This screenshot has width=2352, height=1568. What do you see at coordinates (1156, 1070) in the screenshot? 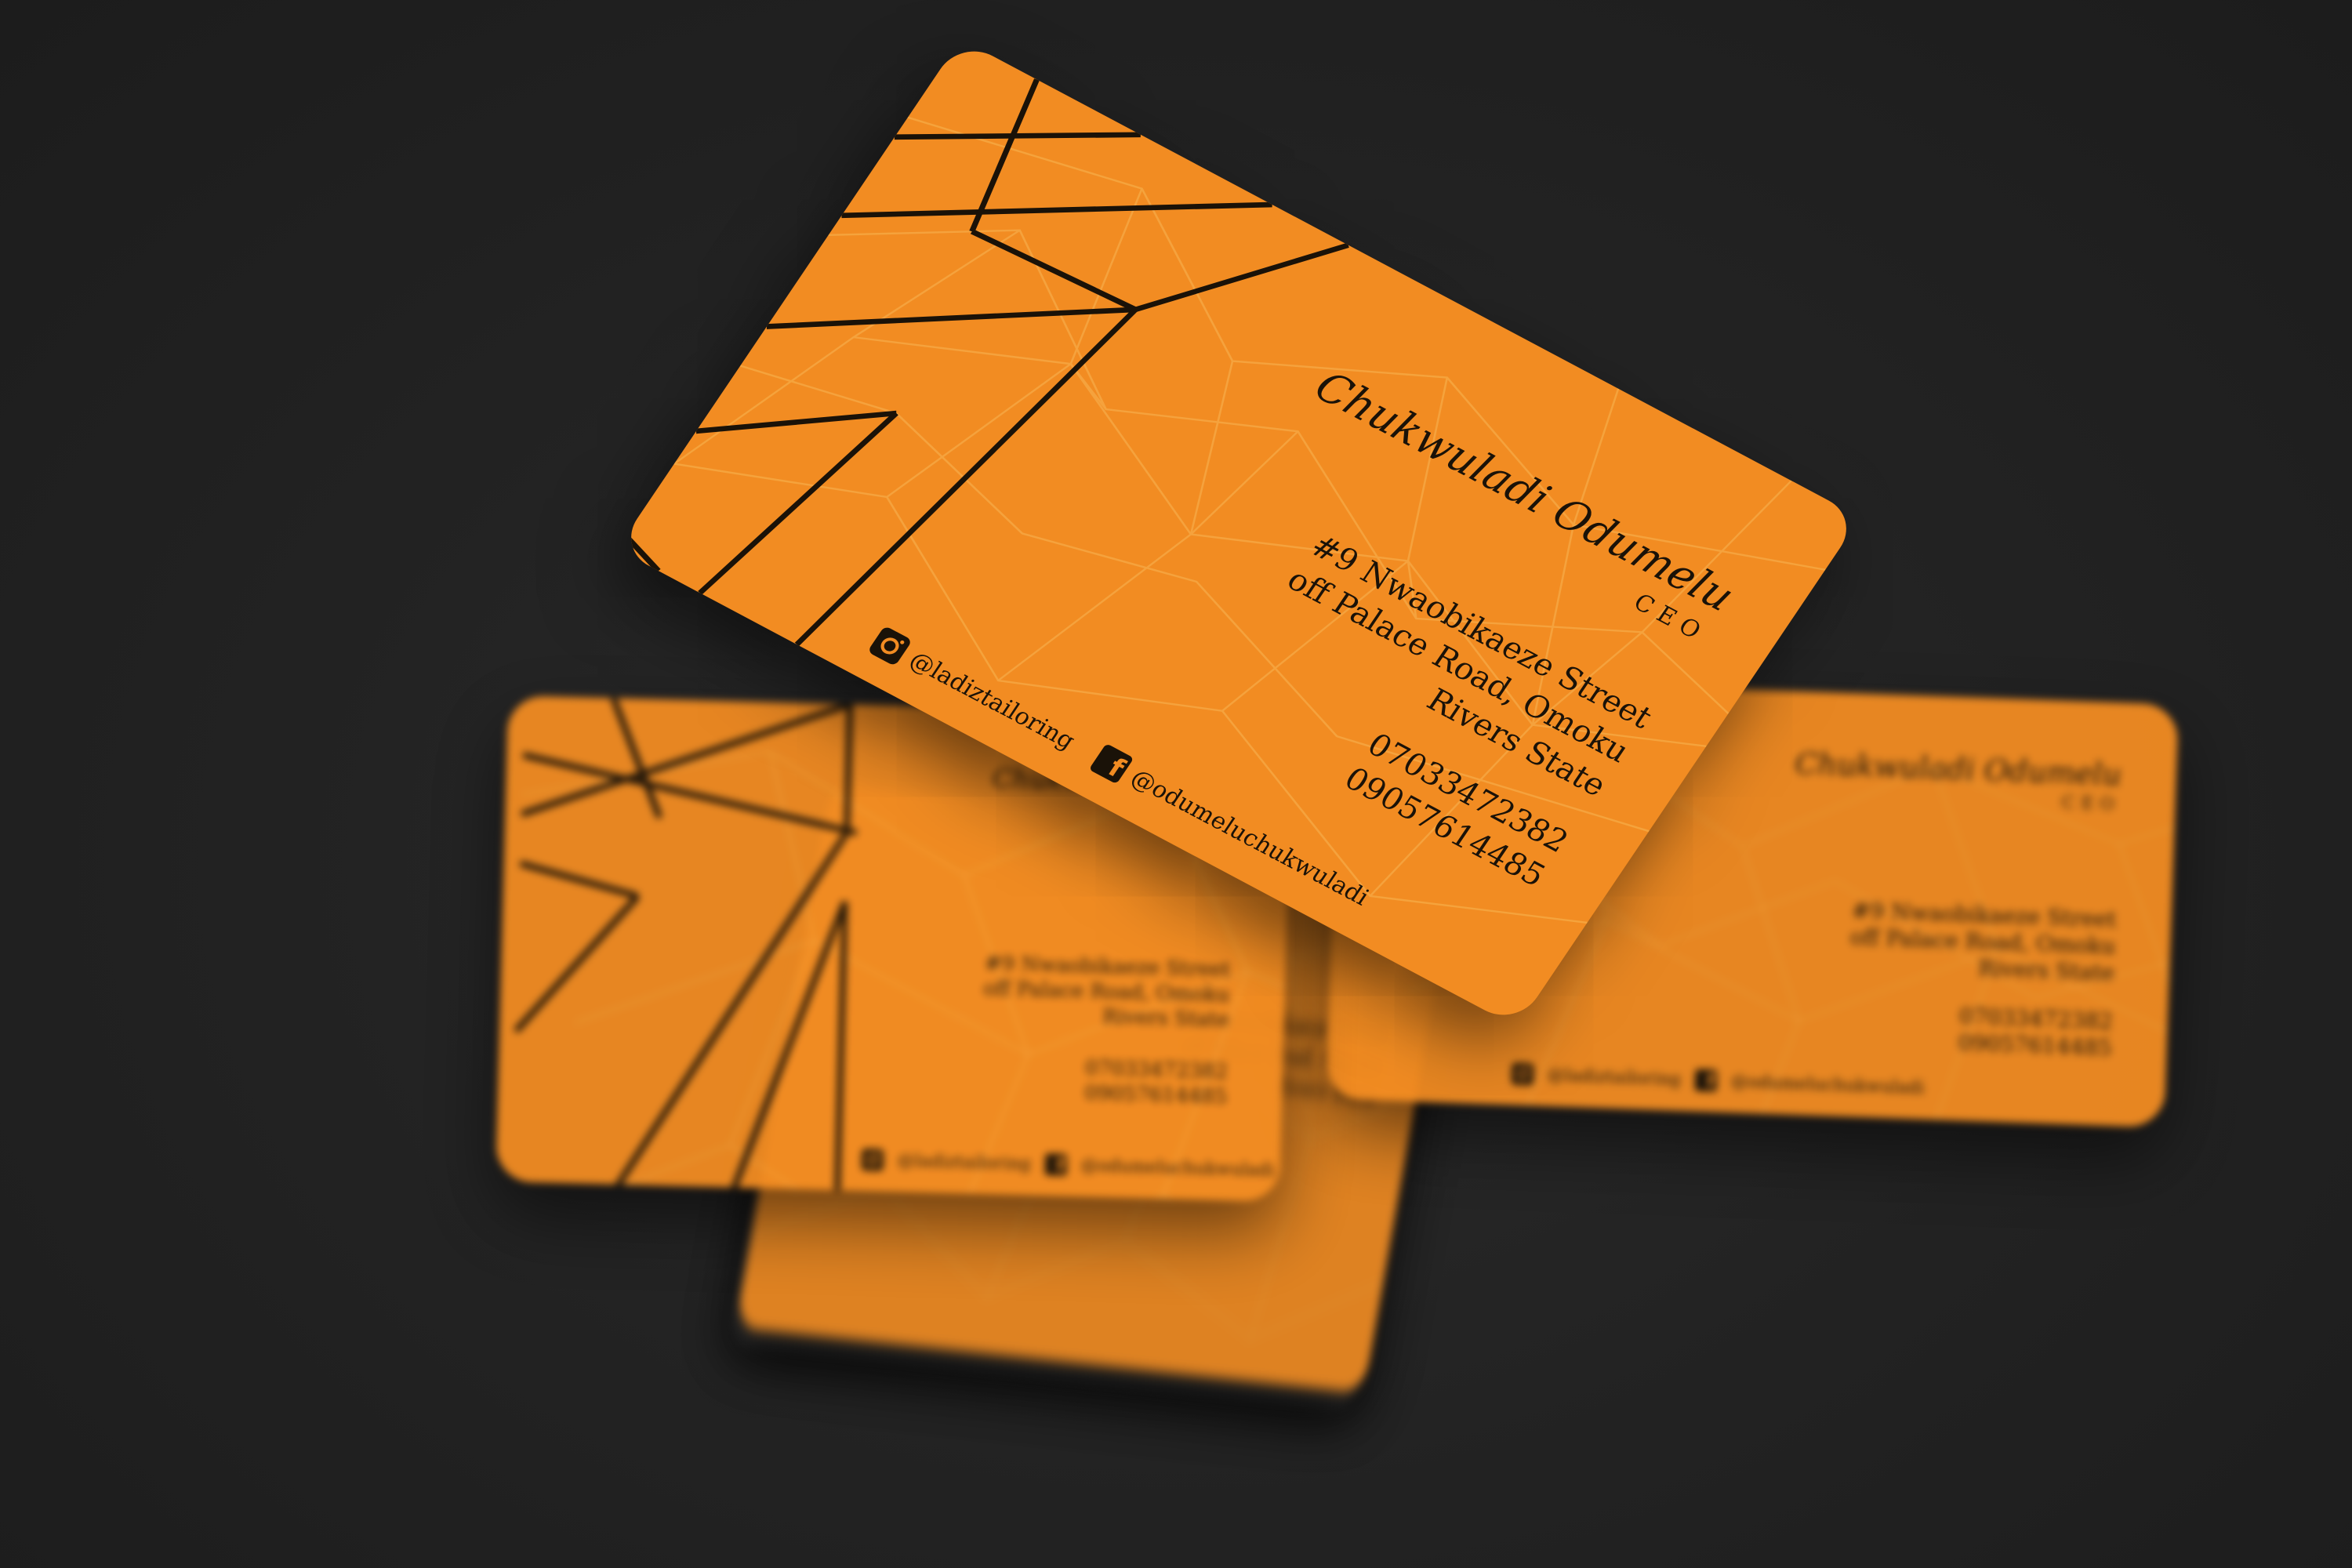
I see `phone-1: 07033472382` at bounding box center [1156, 1070].